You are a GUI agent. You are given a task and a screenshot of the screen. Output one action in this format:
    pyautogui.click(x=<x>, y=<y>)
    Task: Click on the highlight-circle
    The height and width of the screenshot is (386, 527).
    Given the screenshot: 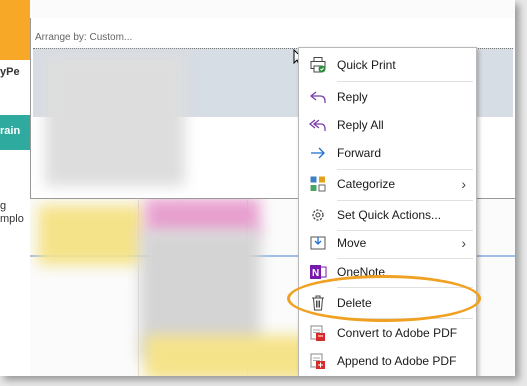 What is the action you would take?
    pyautogui.click(x=384, y=298)
    